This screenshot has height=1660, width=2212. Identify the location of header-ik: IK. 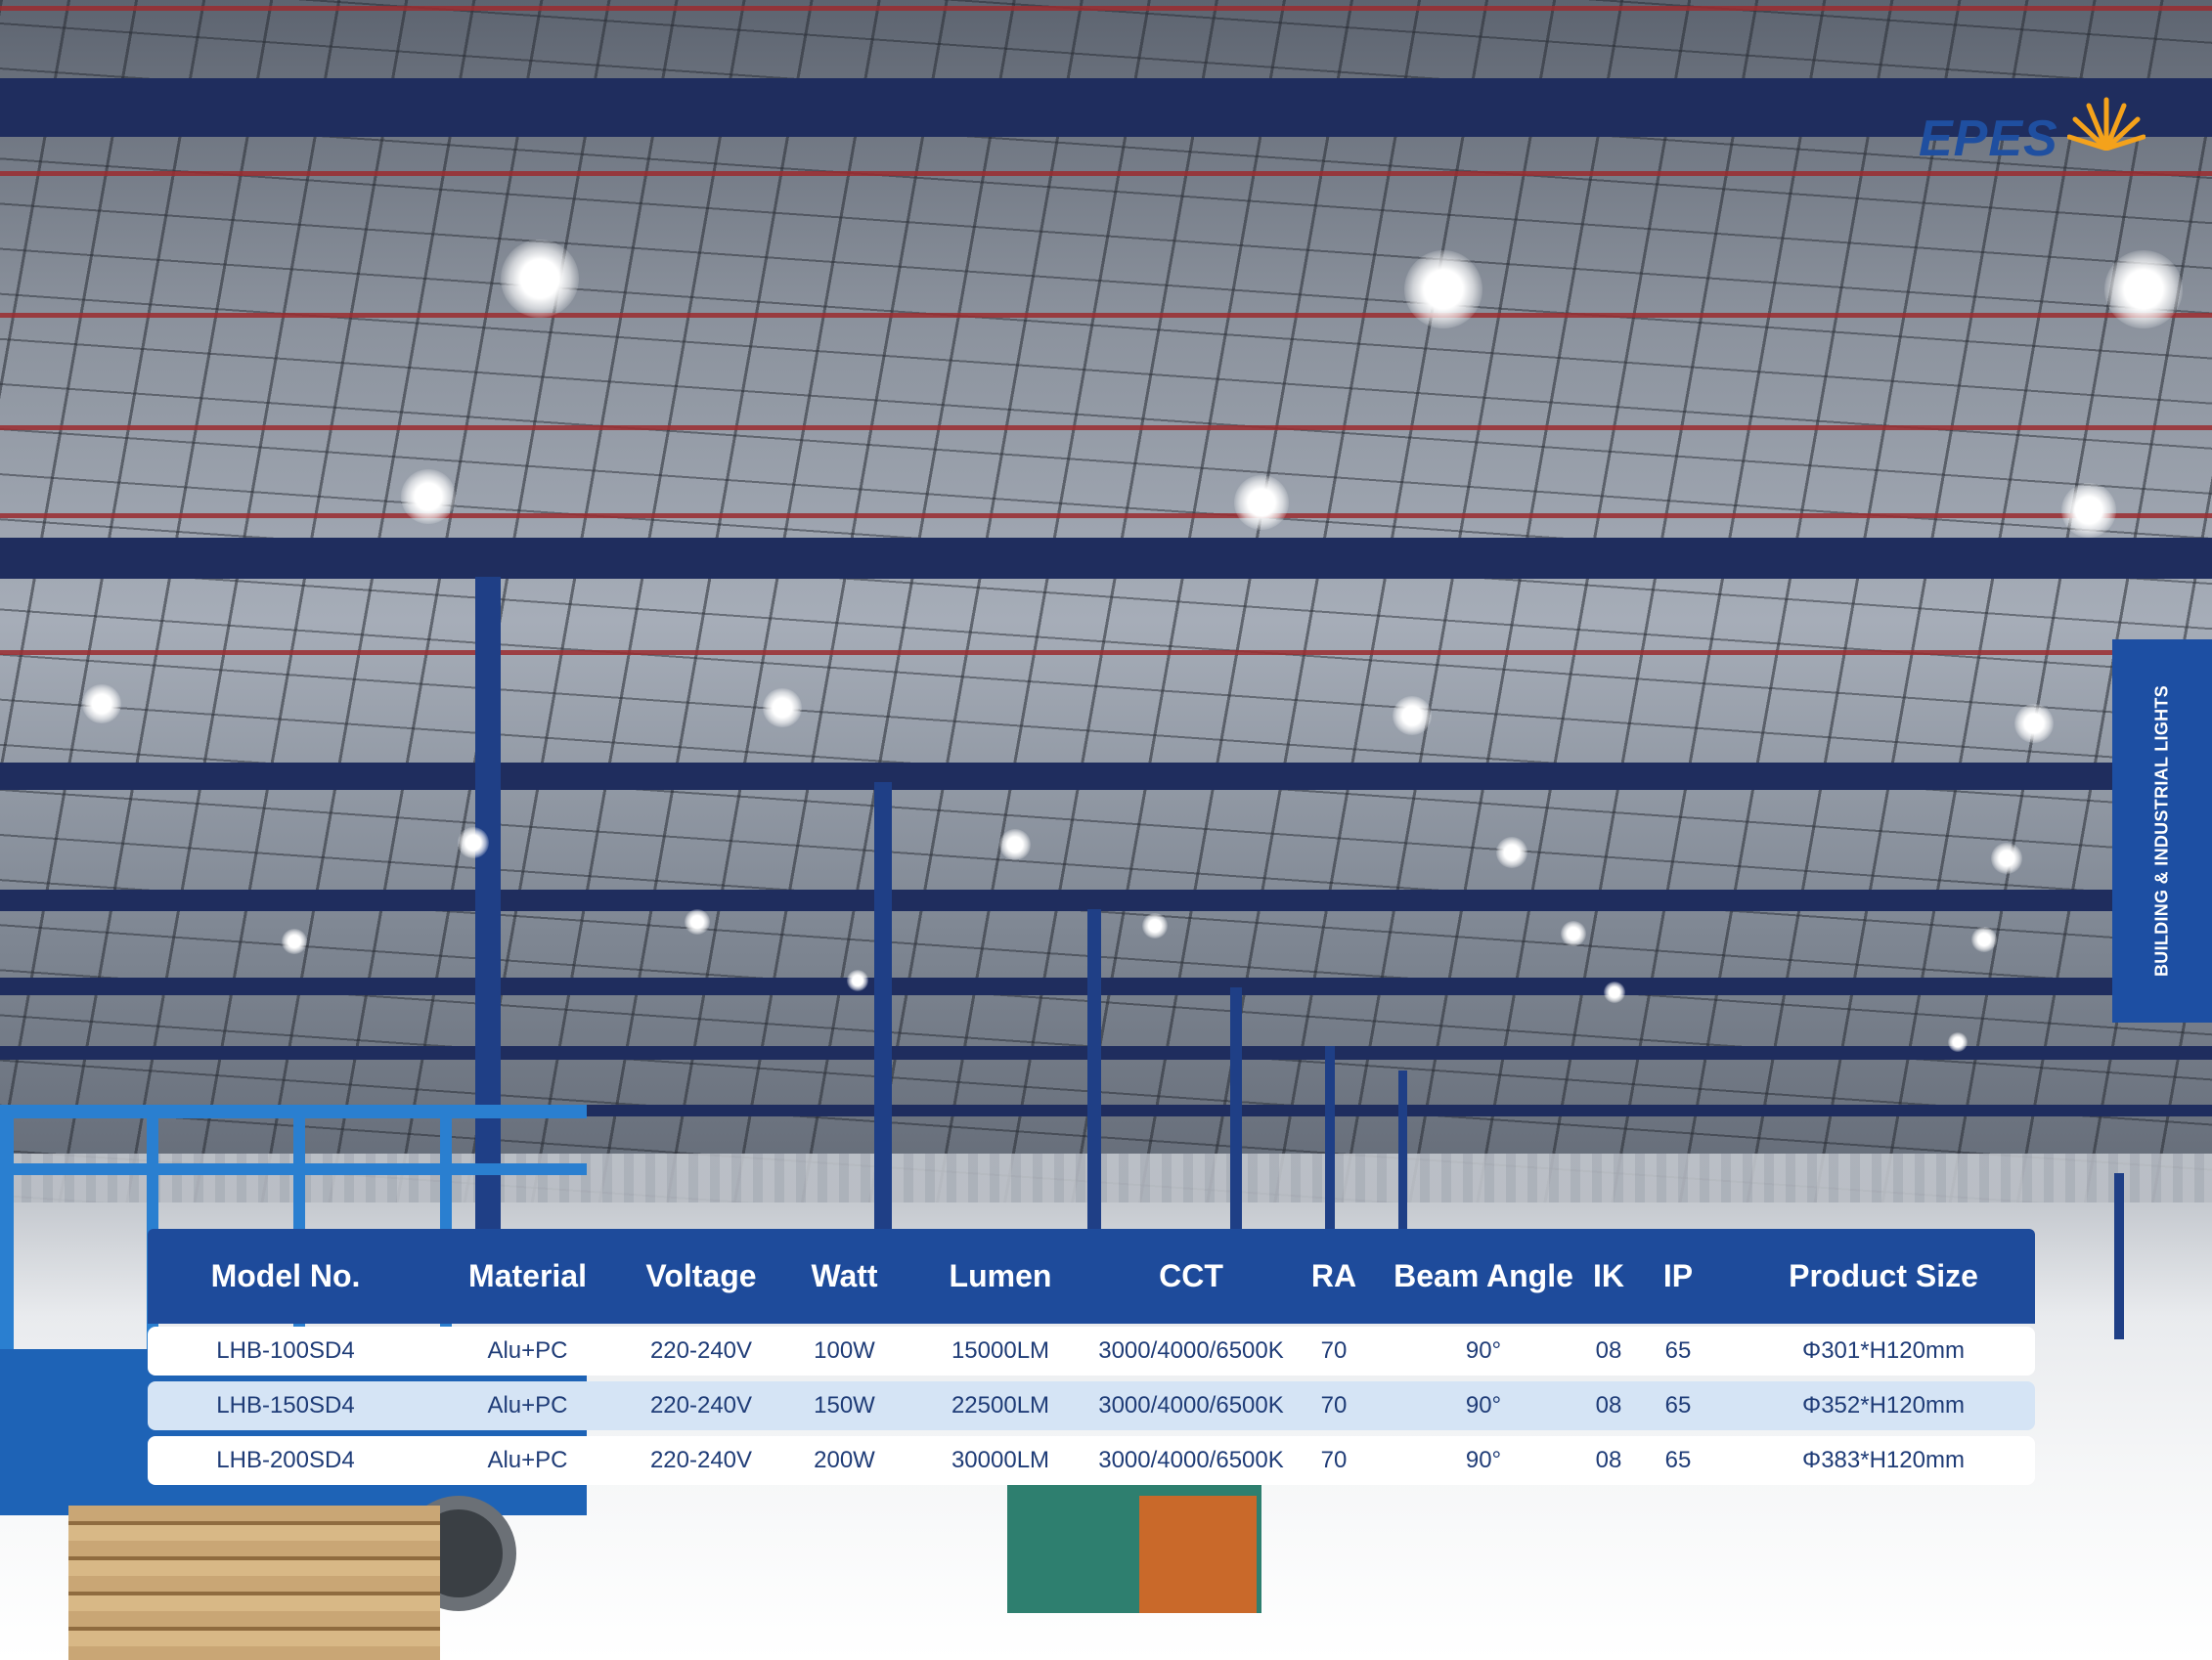
(1608, 1275).